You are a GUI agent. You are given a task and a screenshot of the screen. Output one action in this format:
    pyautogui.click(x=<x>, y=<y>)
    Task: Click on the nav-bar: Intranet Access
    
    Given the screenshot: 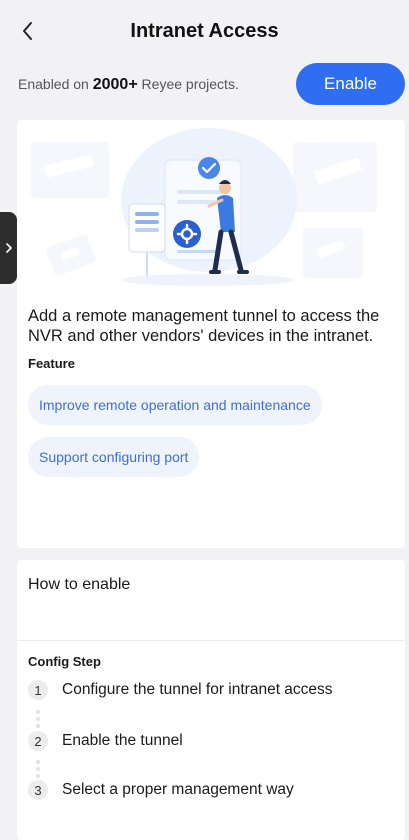 What is the action you would take?
    pyautogui.click(x=204, y=31)
    